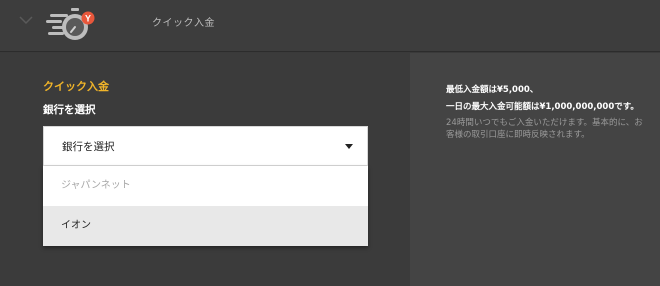  I want to click on bank-select: 銀行を選択, so click(205, 146).